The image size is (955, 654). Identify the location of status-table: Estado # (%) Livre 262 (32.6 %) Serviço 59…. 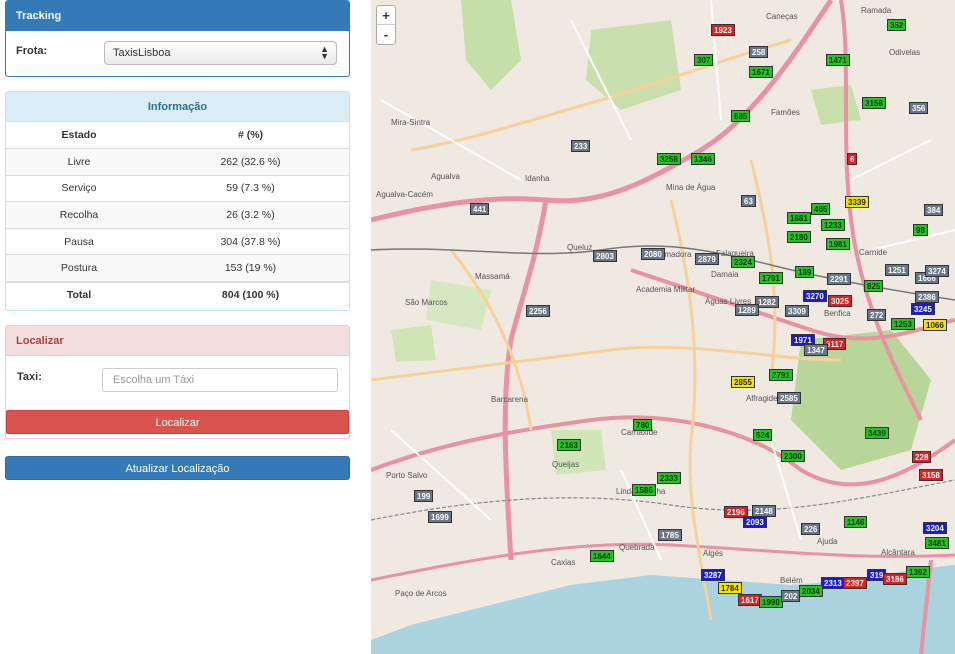
(177, 215).